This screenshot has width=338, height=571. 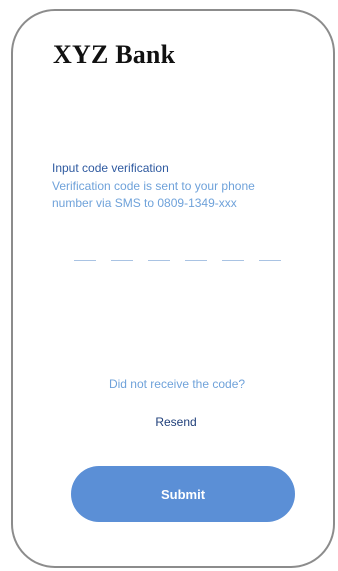 What do you see at coordinates (177, 384) in the screenshot?
I see `resend-prompt: Did not receive the code?` at bounding box center [177, 384].